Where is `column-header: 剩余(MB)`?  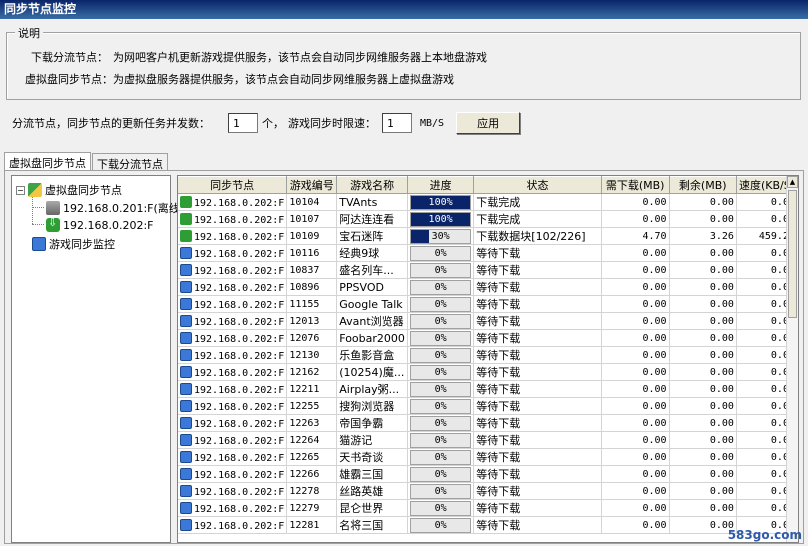 column-header: 剩余(MB) is located at coordinates (703, 185).